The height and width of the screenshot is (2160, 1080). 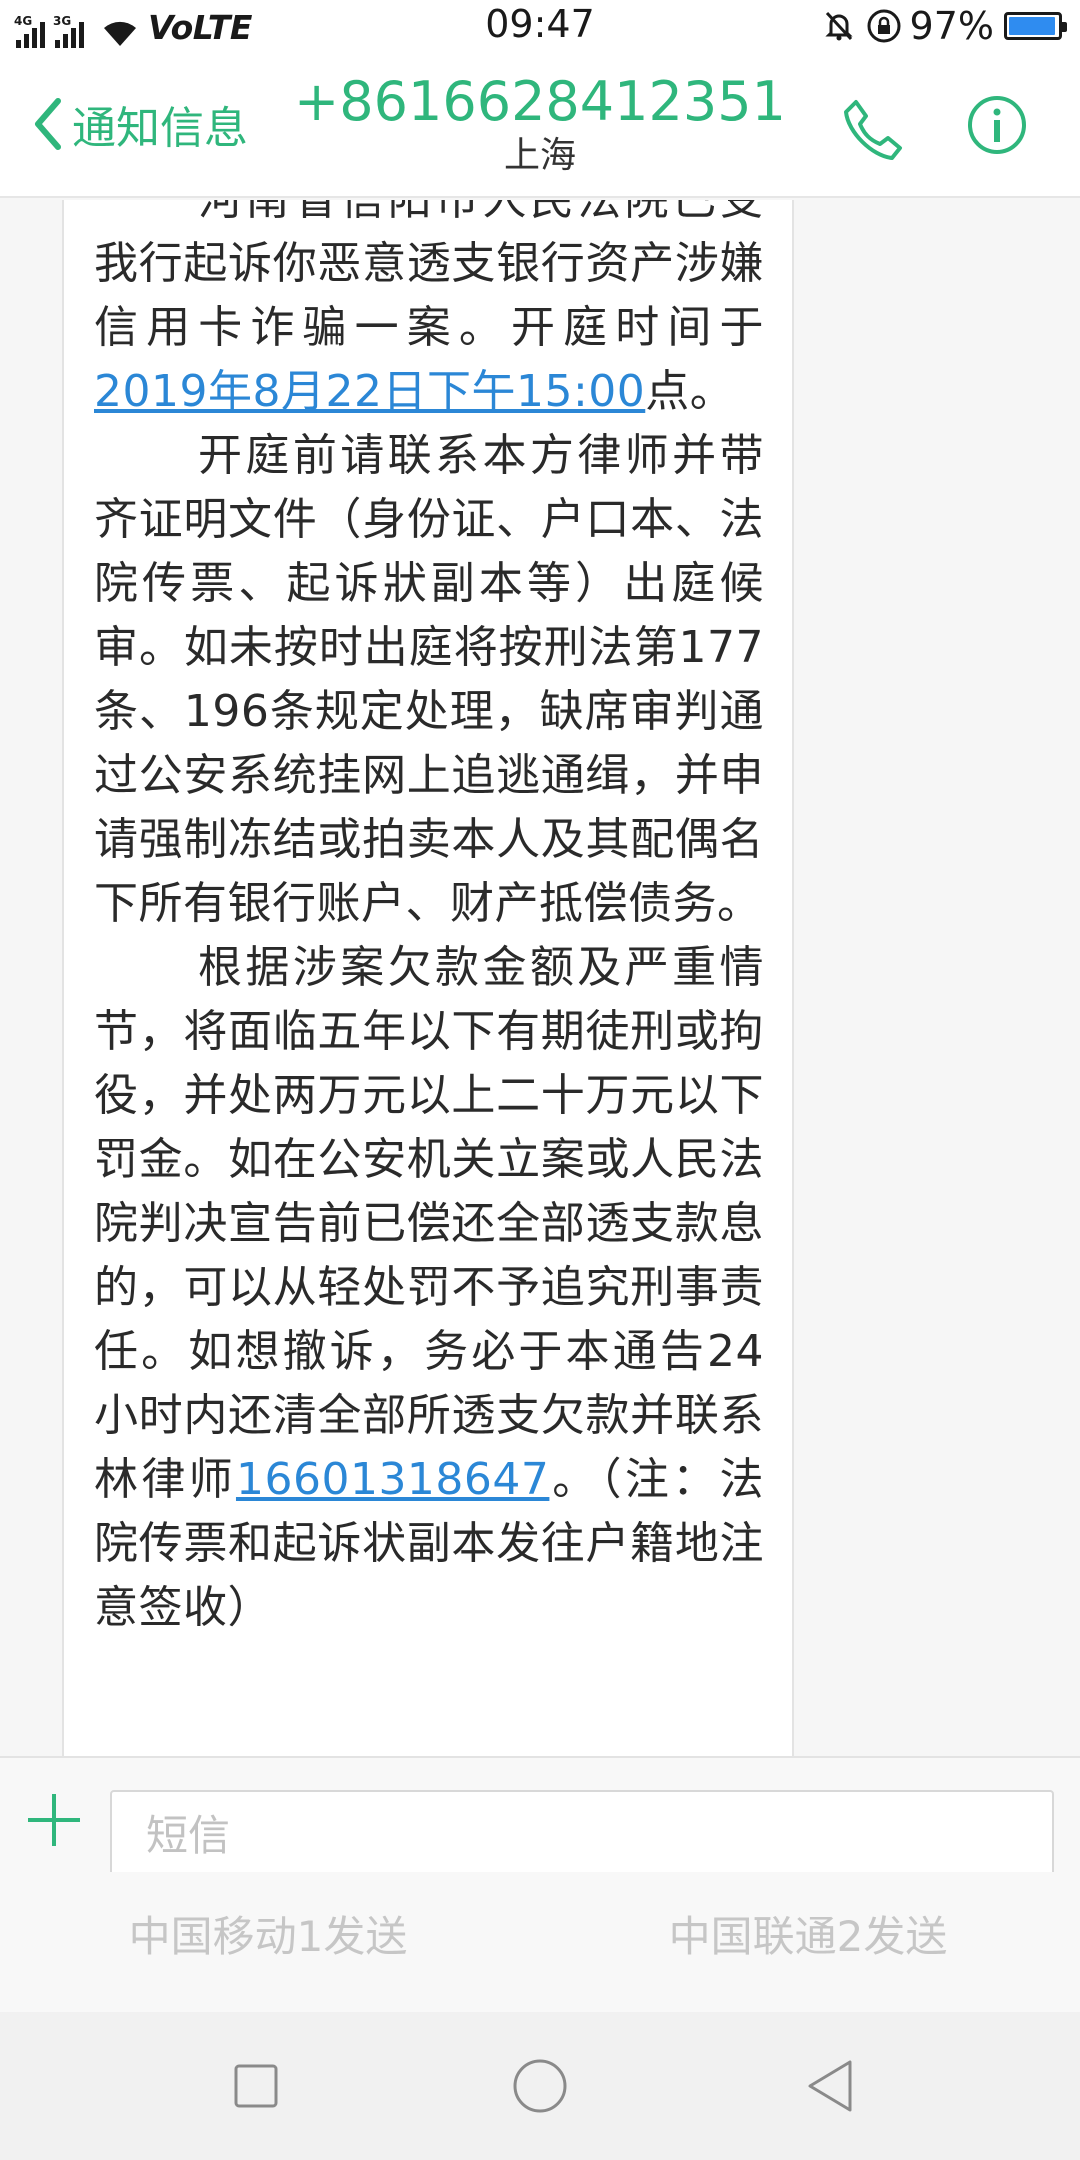 I want to click on send-sim1-button: 中国移动1发送, so click(x=268, y=1937).